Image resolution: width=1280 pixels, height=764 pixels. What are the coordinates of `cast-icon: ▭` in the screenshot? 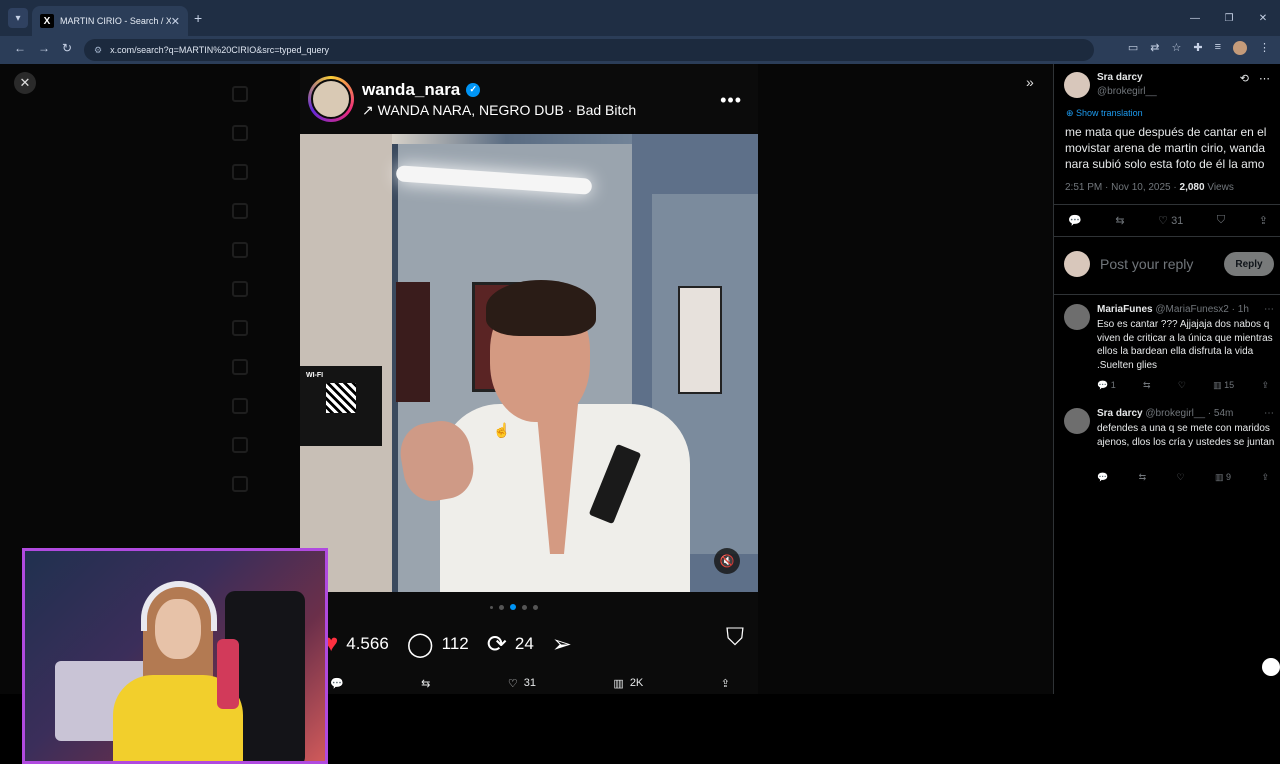 It's located at (1133, 48).